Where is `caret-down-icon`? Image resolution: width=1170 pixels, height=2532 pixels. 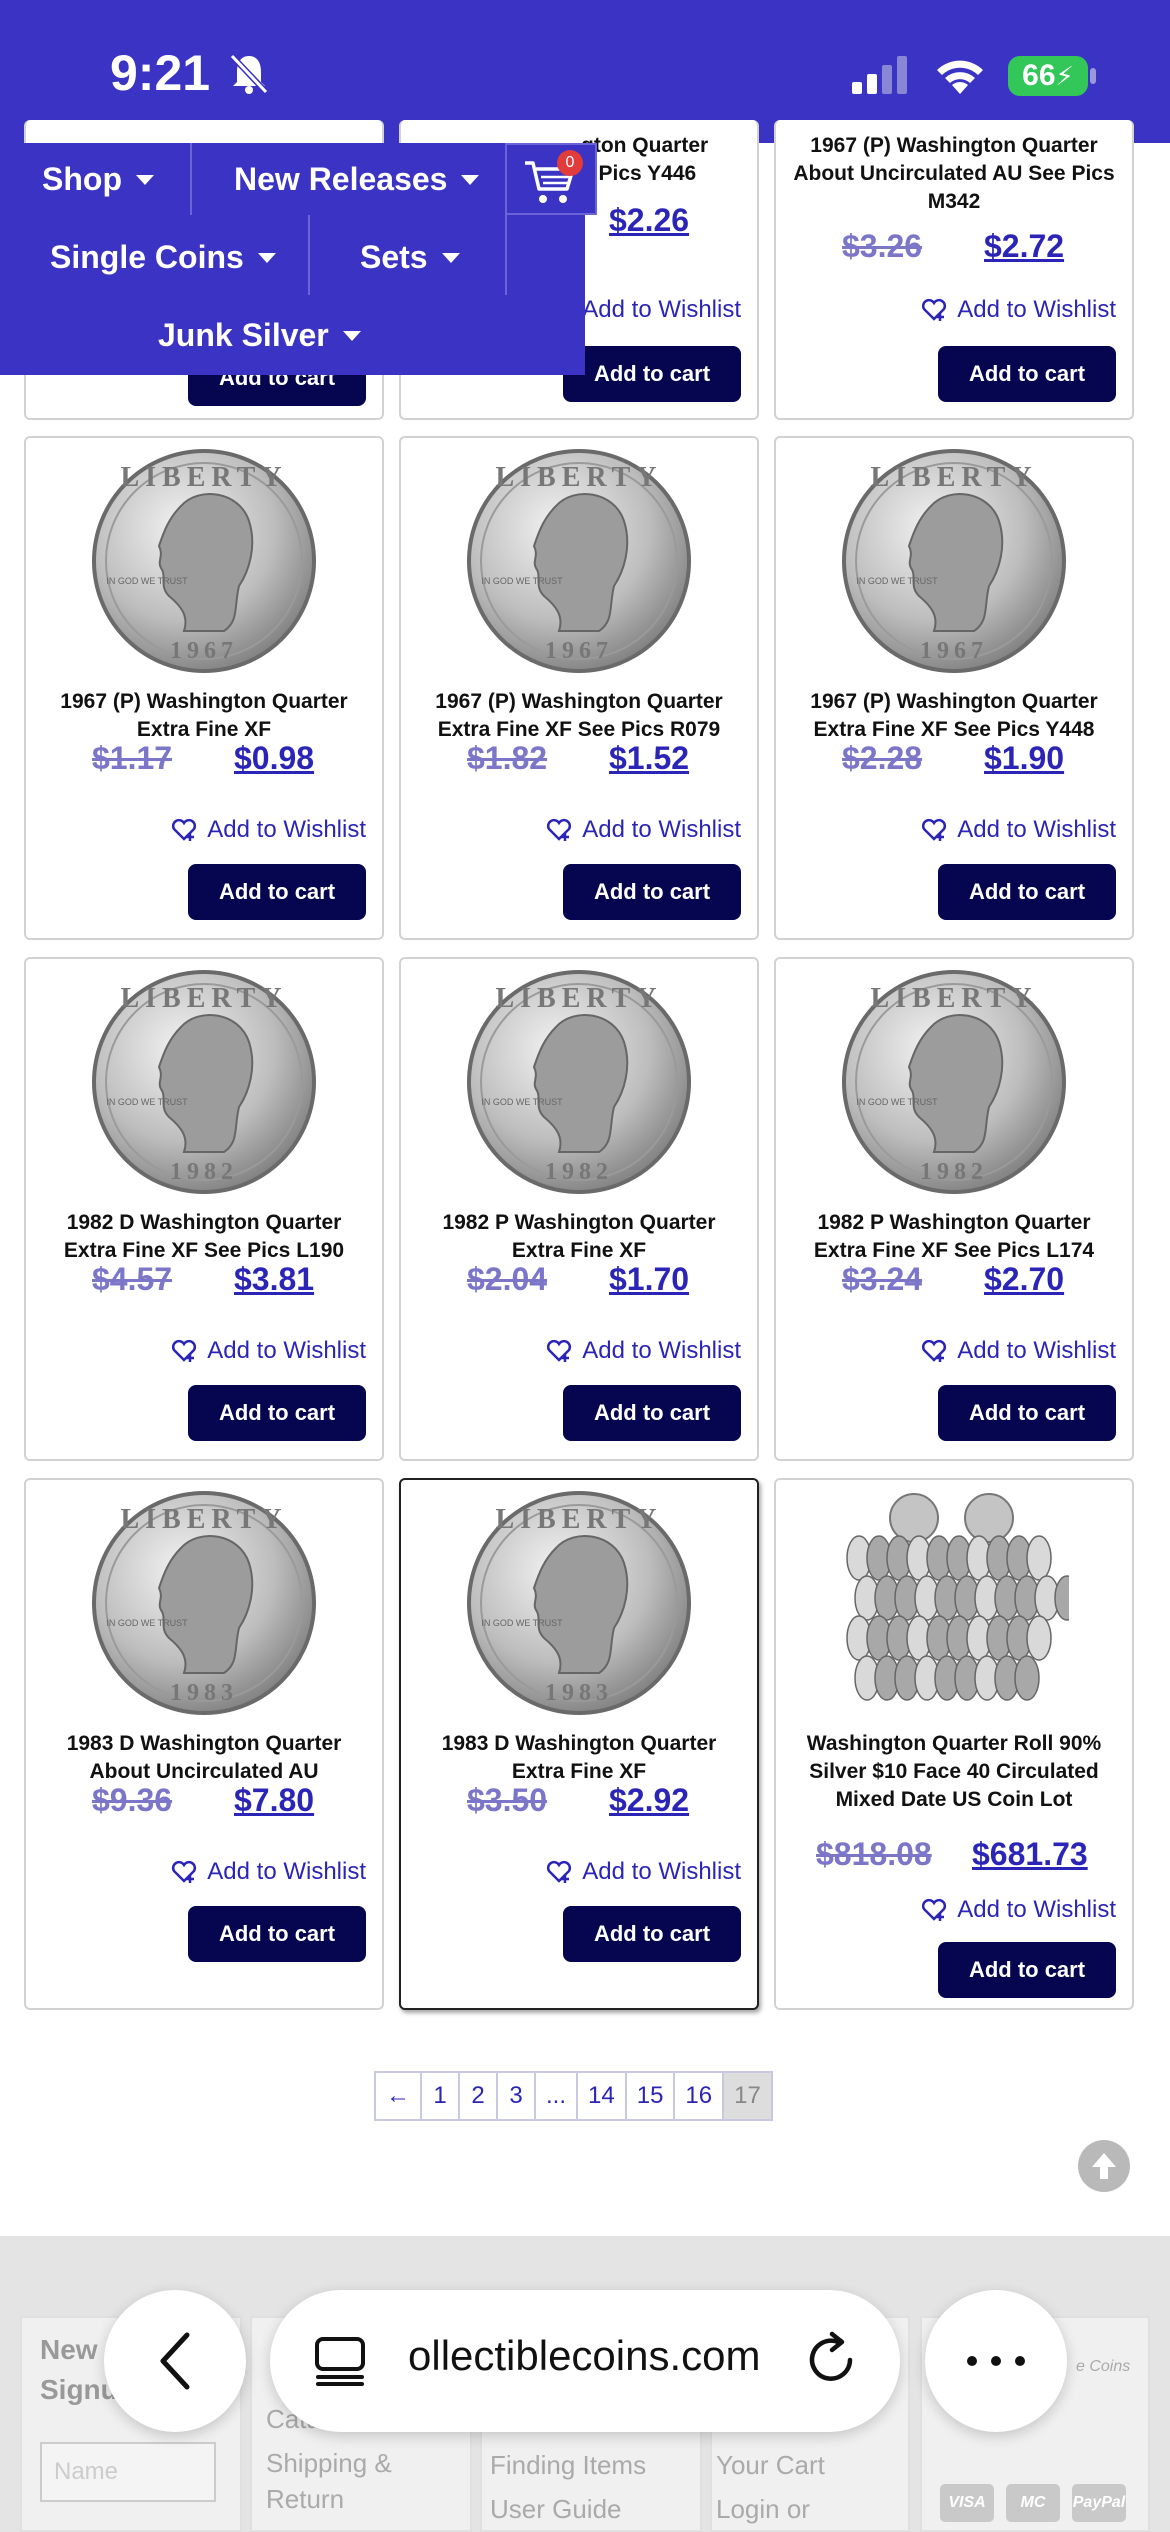 caret-down-icon is located at coordinates (144, 179).